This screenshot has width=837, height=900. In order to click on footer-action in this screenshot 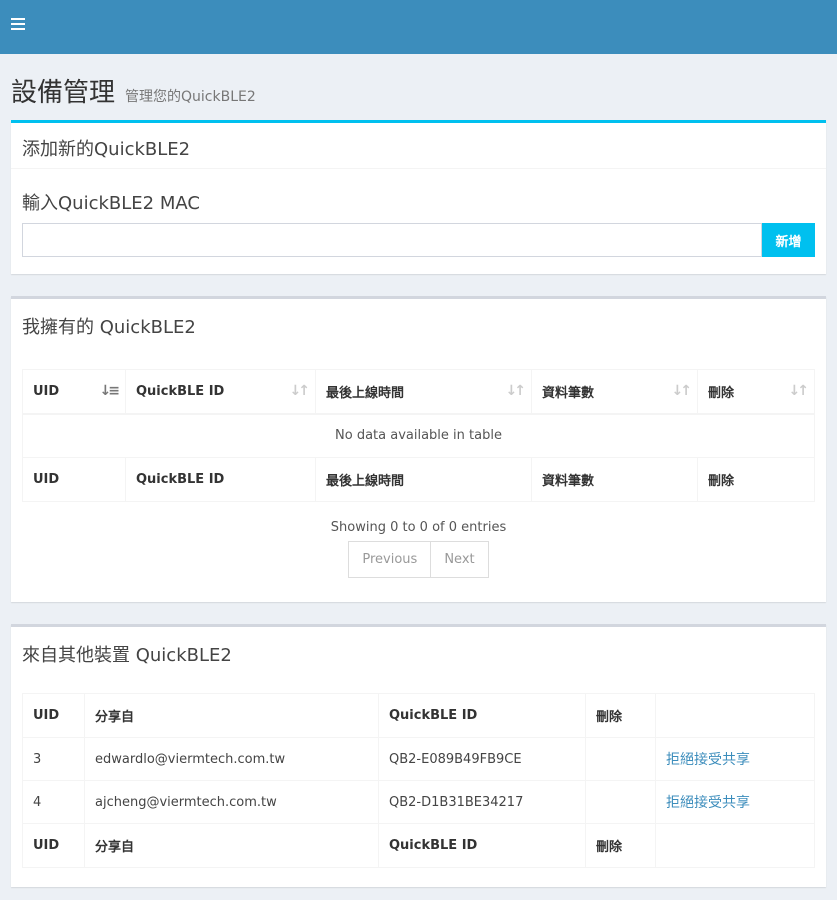, I will do `click(735, 845)`.